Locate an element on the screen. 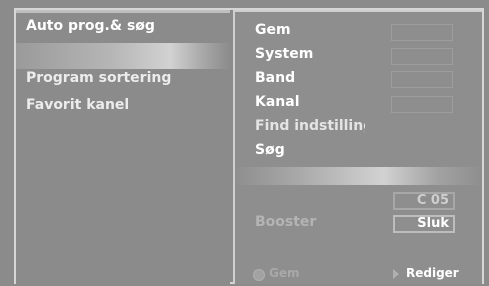 The height and width of the screenshot is (286, 489). submenu-item-find-indstilling: Find indstilling is located at coordinates (310, 126).